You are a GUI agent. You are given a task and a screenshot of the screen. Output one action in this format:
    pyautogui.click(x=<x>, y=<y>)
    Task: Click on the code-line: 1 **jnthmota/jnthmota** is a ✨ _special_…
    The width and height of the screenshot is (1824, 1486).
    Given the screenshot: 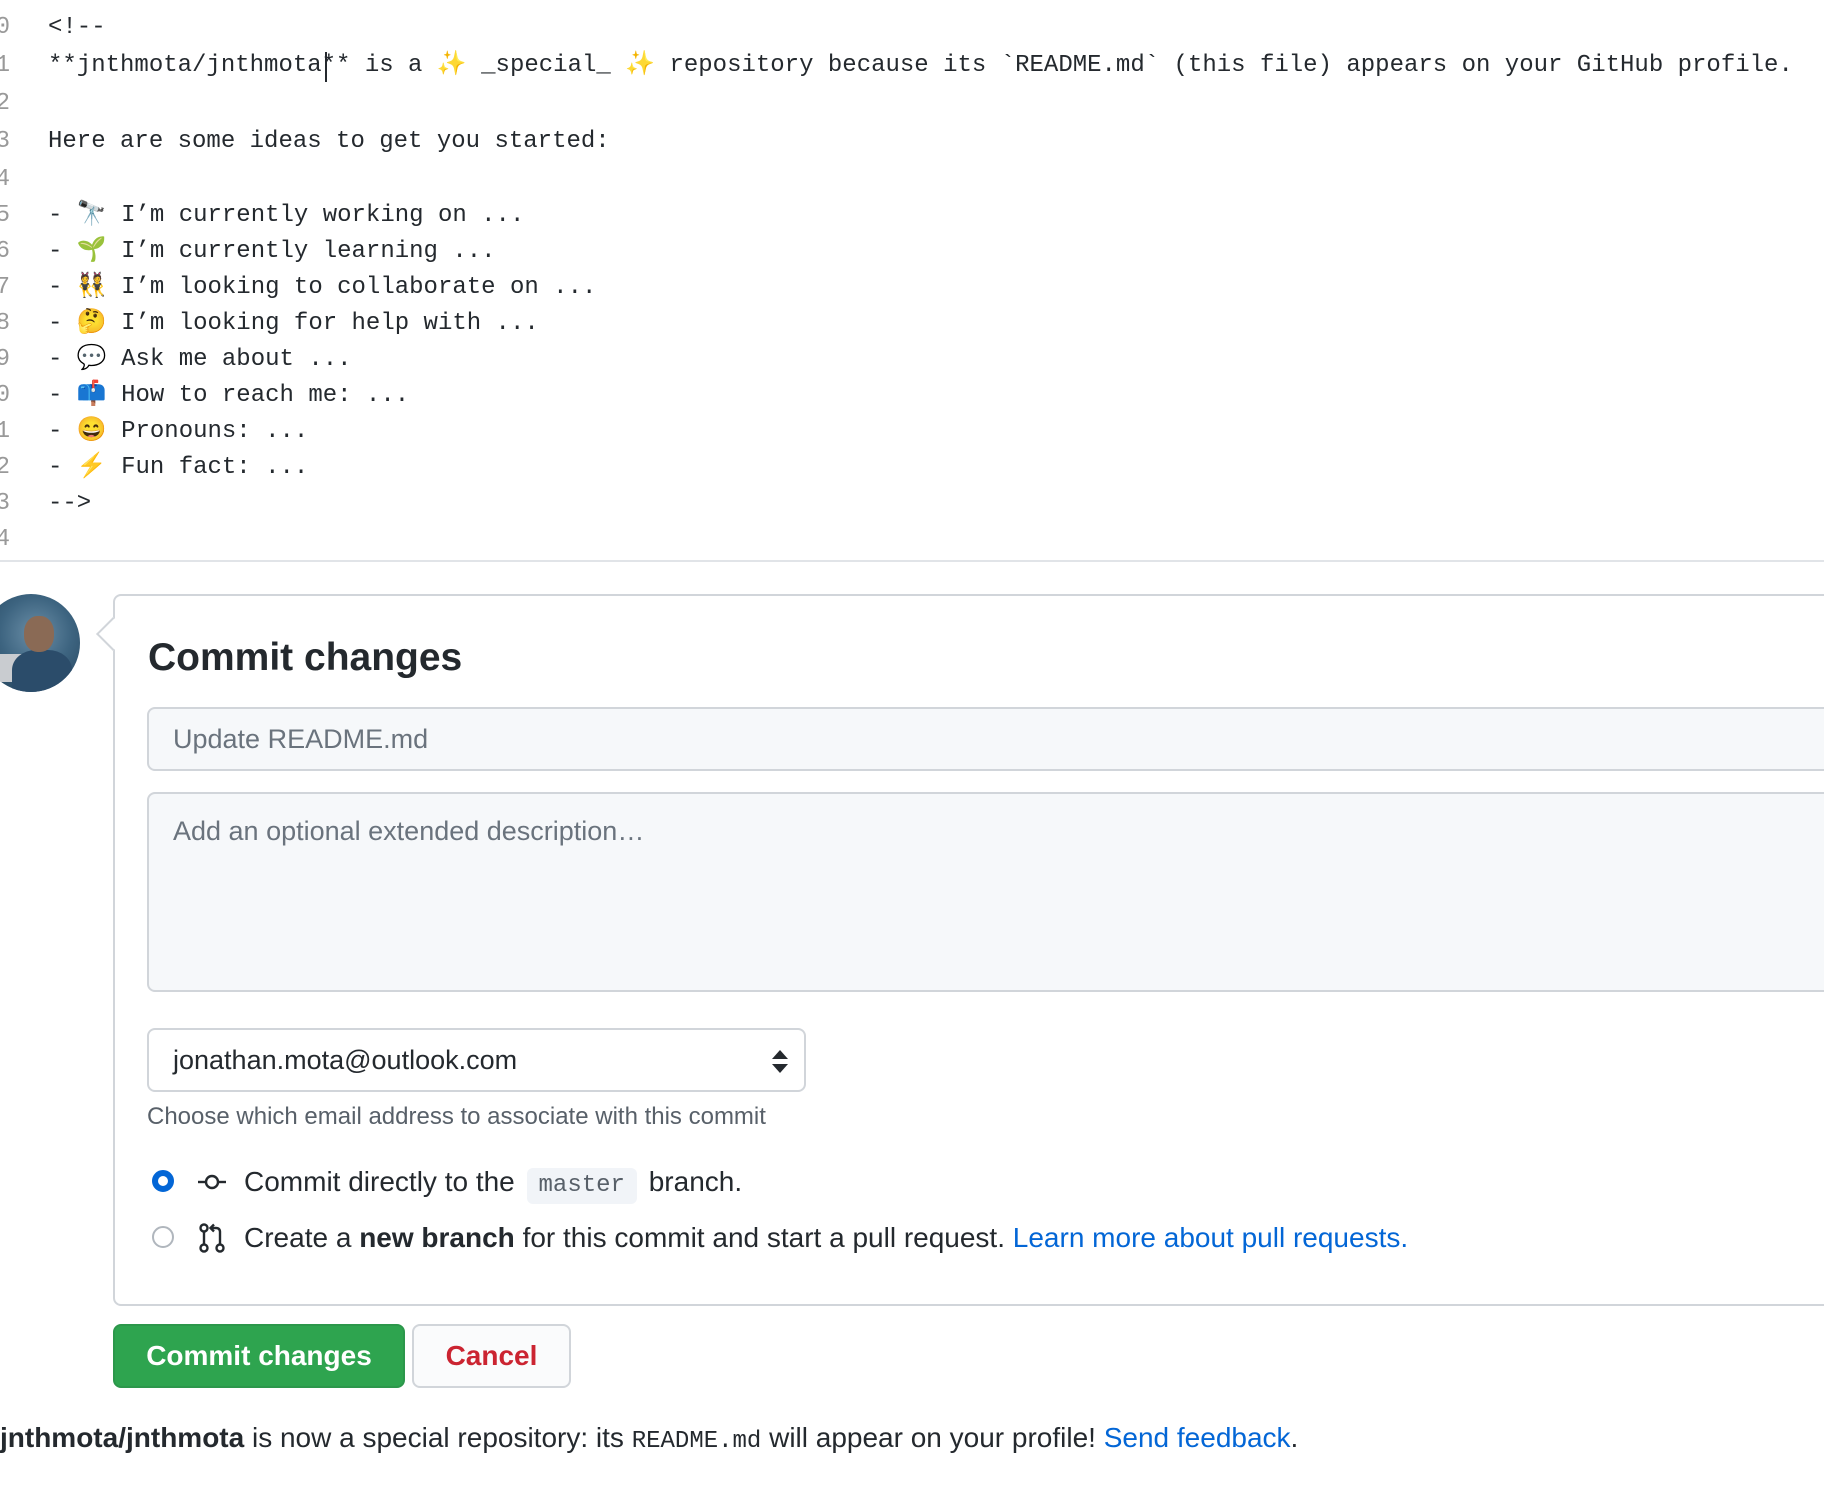 What is the action you would take?
    pyautogui.click(x=912, y=66)
    